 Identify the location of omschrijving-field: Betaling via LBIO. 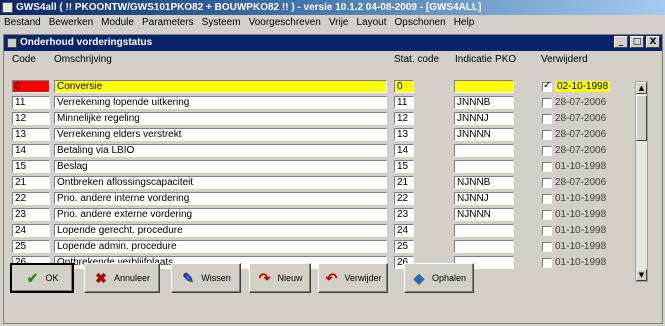
(220, 150).